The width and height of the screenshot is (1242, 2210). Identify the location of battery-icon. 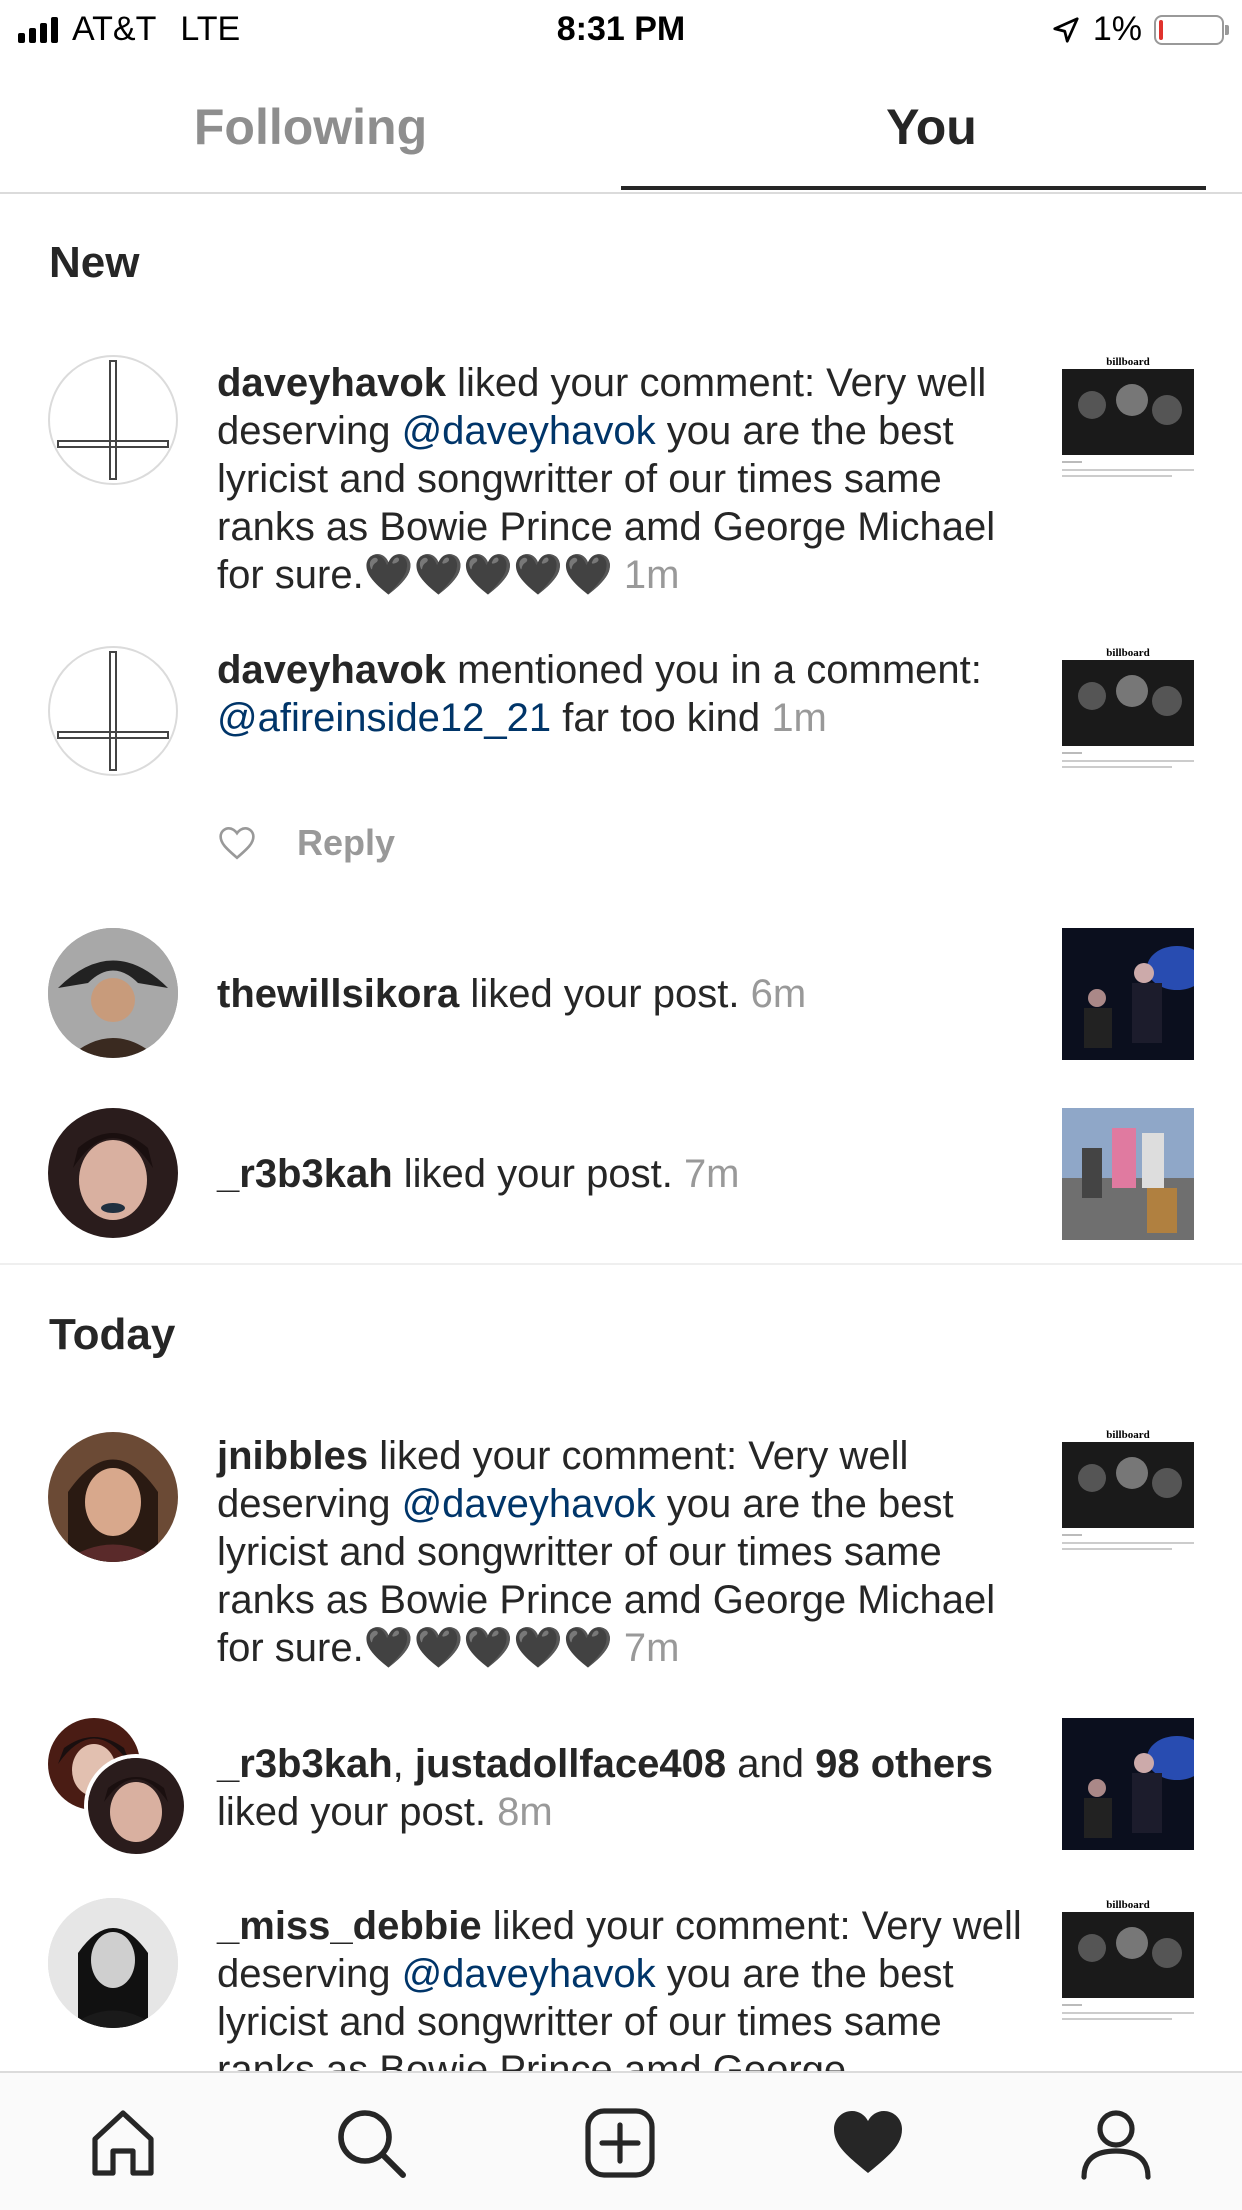
(1191, 29).